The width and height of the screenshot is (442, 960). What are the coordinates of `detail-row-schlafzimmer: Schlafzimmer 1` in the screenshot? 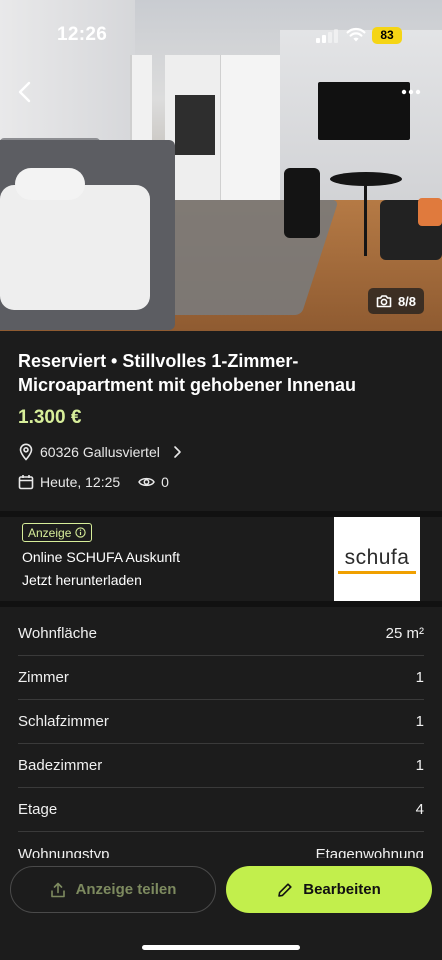 It's located at (221, 722).